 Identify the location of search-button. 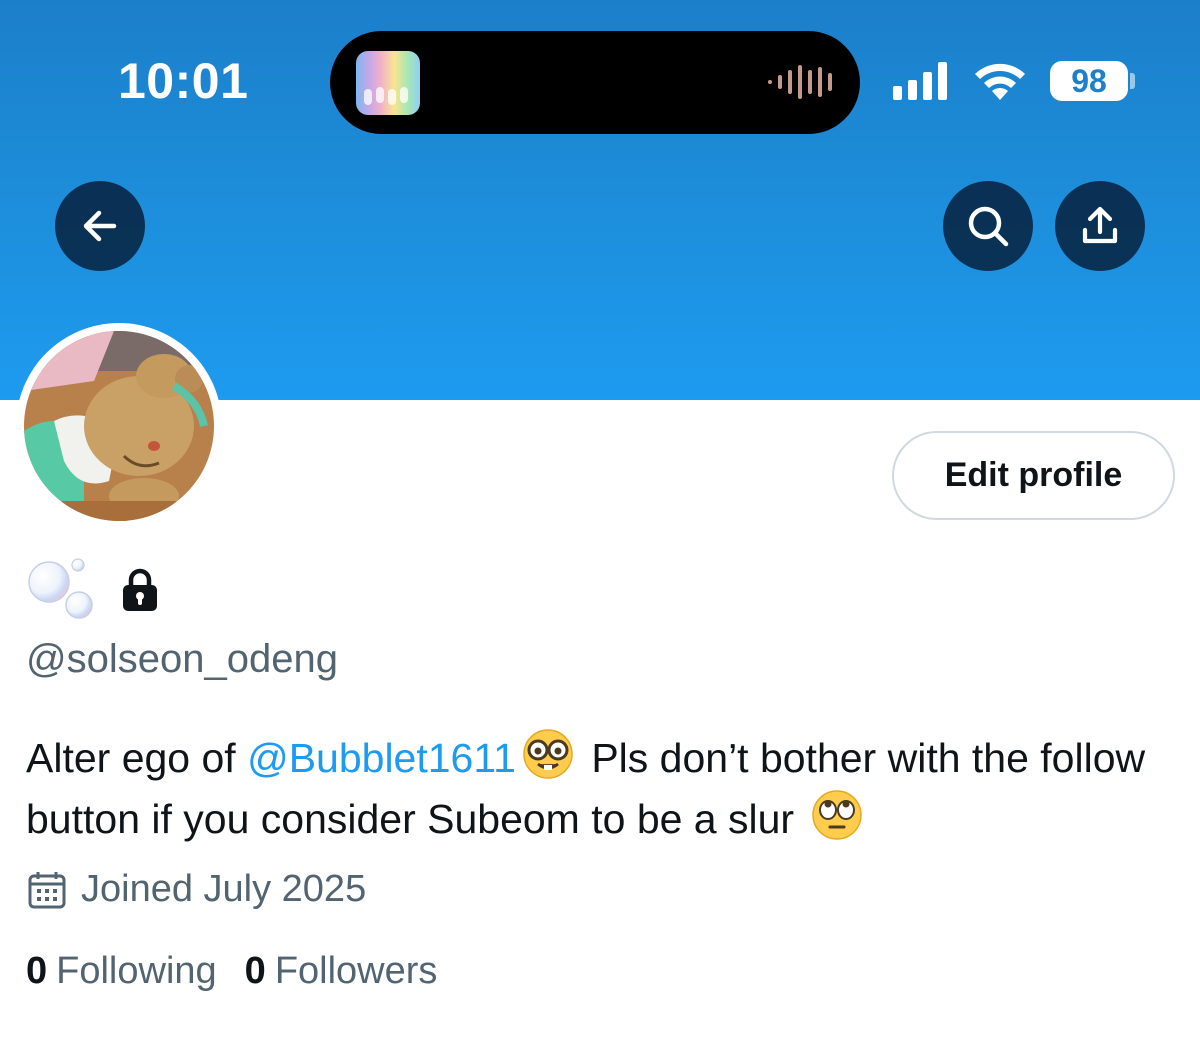
(988, 226).